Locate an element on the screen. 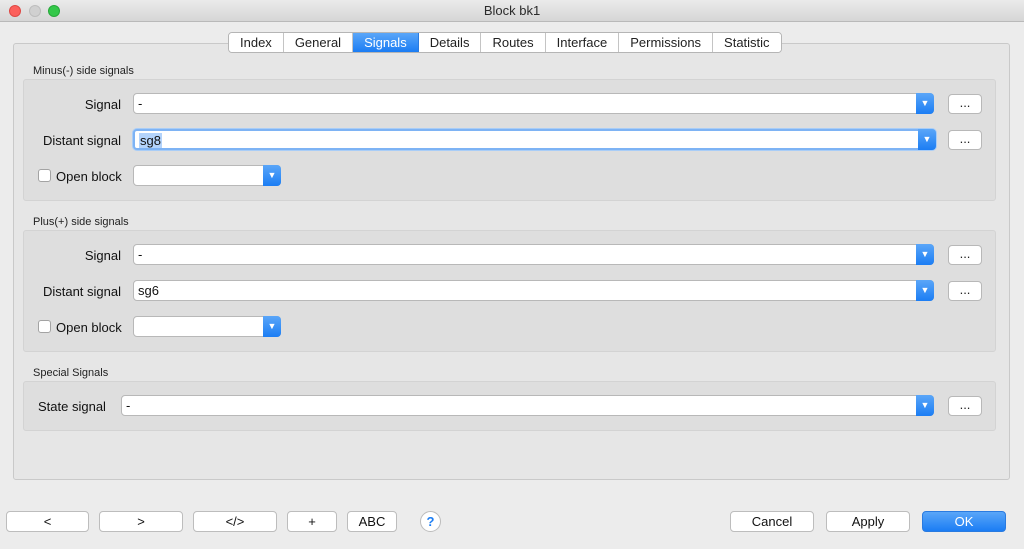 This screenshot has width=1024, height=549. plus-open-block-label: Open block is located at coordinates (89, 327).